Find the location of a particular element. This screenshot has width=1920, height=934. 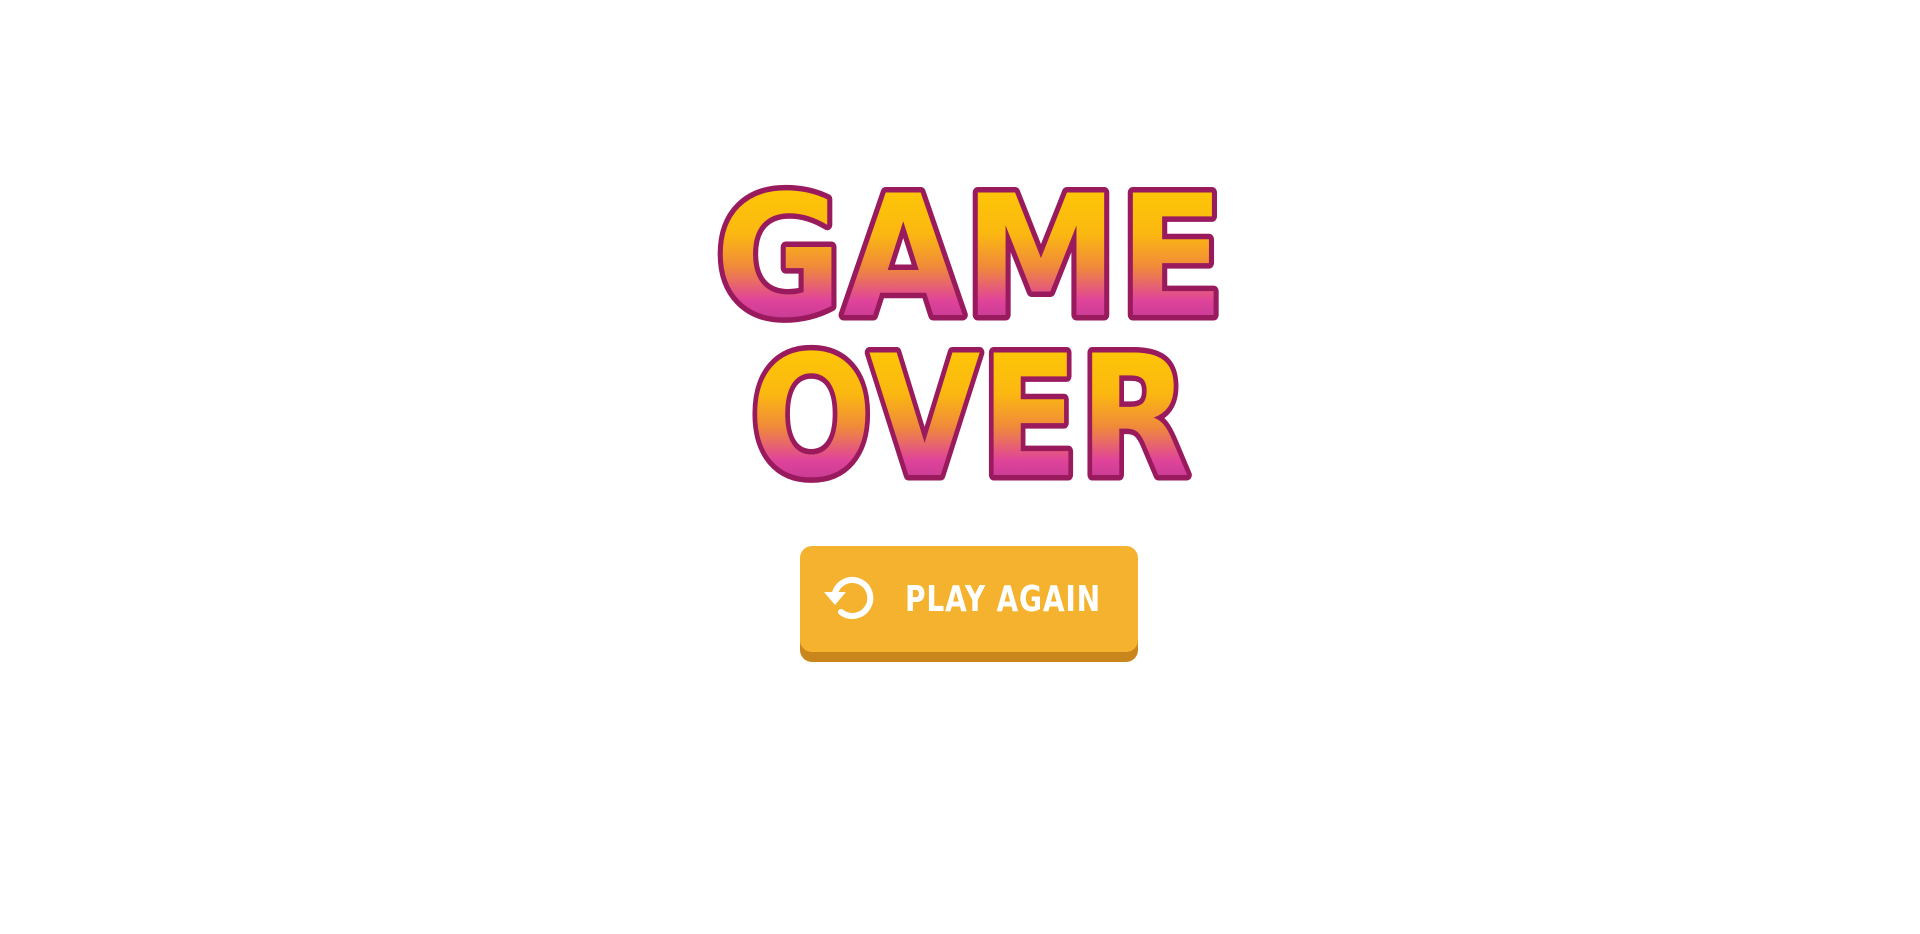

play-again-label: Play Again is located at coordinates (1003, 599).